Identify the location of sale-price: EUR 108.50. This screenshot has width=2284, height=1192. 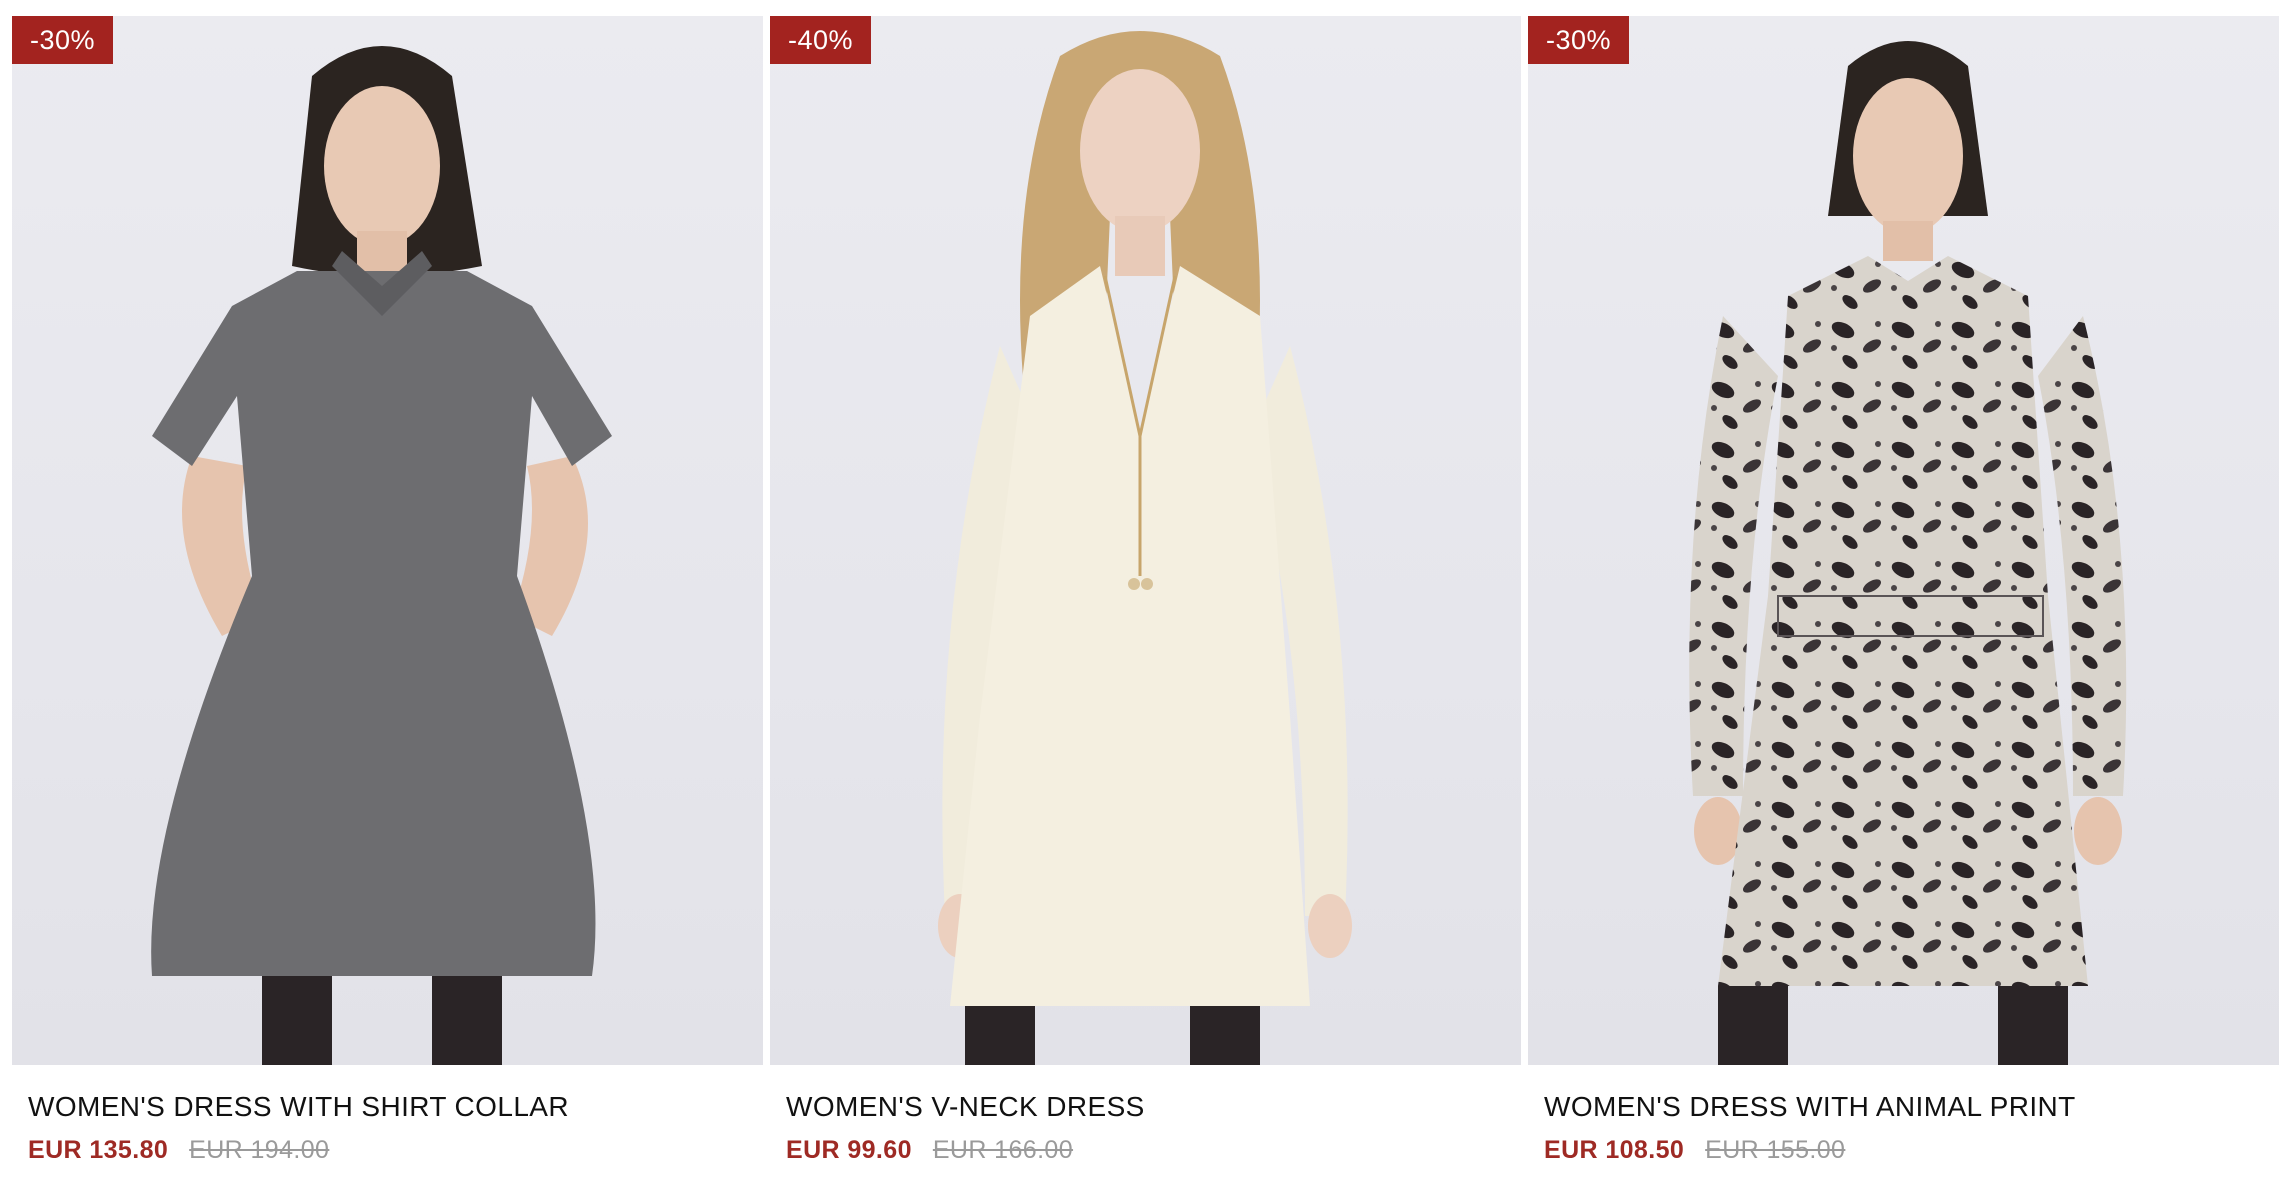
(1614, 1150).